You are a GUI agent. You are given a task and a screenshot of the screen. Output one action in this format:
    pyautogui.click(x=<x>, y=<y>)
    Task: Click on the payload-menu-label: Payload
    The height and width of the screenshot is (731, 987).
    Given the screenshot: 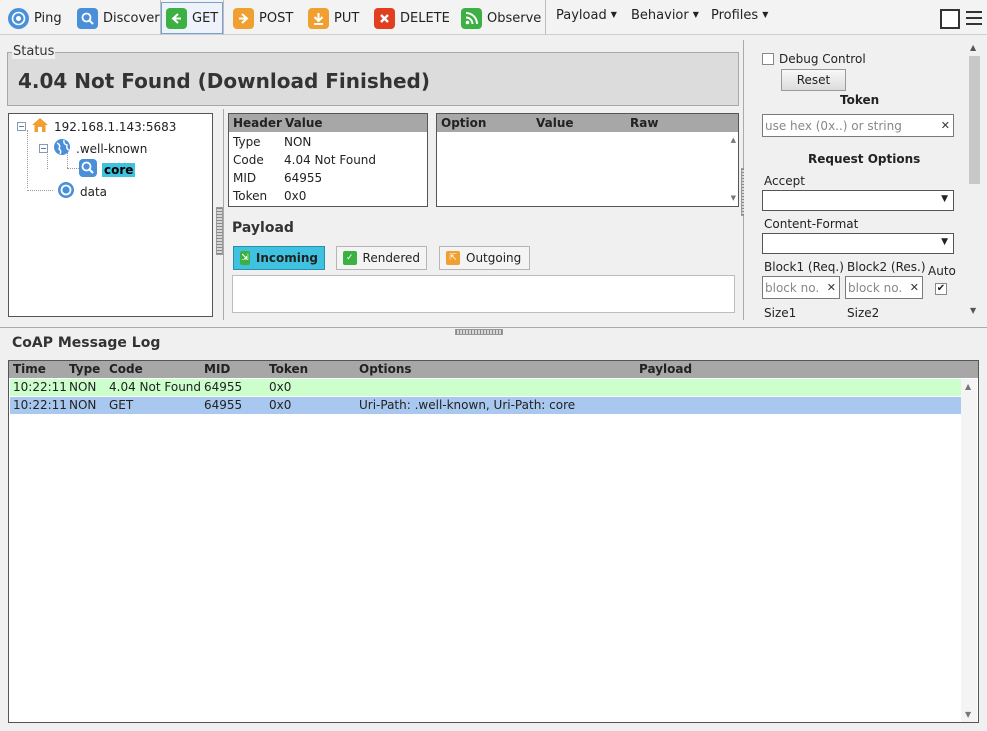 What is the action you would take?
    pyautogui.click(x=581, y=15)
    